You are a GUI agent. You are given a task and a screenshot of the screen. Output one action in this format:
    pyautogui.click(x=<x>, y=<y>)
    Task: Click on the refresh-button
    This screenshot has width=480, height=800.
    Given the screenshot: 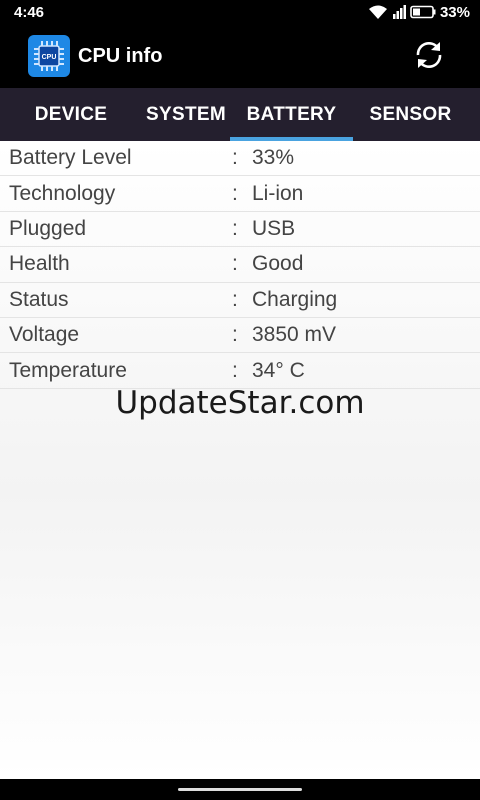 What is the action you would take?
    pyautogui.click(x=429, y=57)
    